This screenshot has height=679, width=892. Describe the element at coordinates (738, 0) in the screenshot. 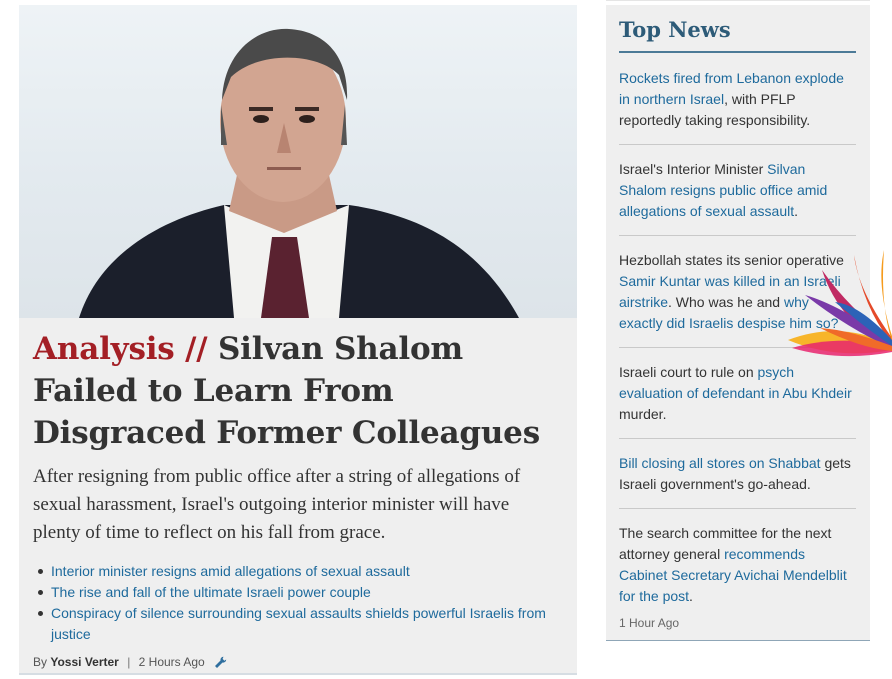

I see `sidebar-top-divider` at that location.